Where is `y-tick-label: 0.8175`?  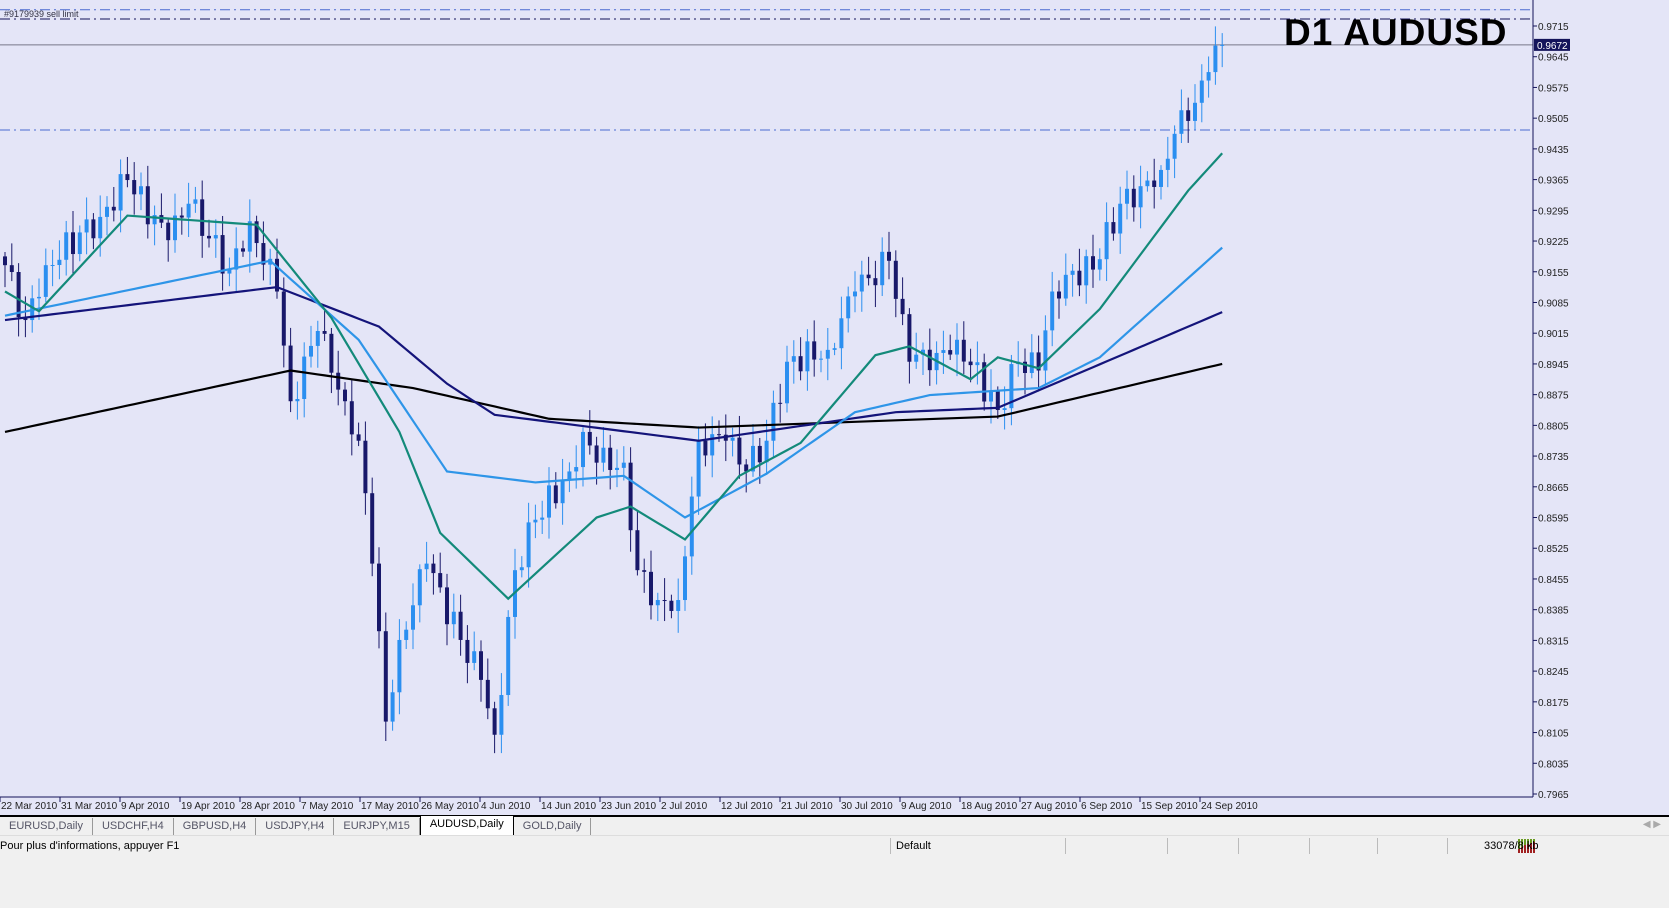 y-tick-label: 0.8175 is located at coordinates (1553, 703).